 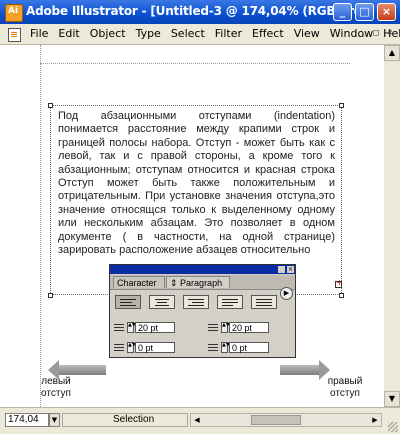 What do you see at coordinates (14, 13) in the screenshot?
I see `illustrator-app-icon` at bounding box center [14, 13].